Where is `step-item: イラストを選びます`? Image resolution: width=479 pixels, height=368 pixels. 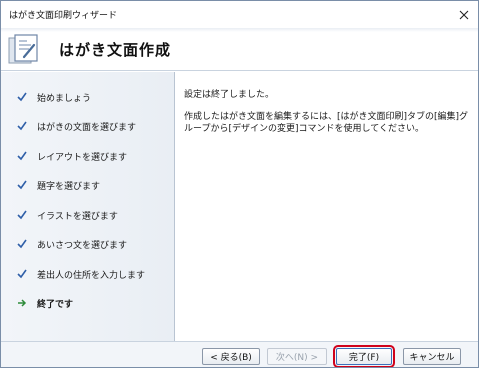 step-item: イラストを選びます is located at coordinates (88, 215).